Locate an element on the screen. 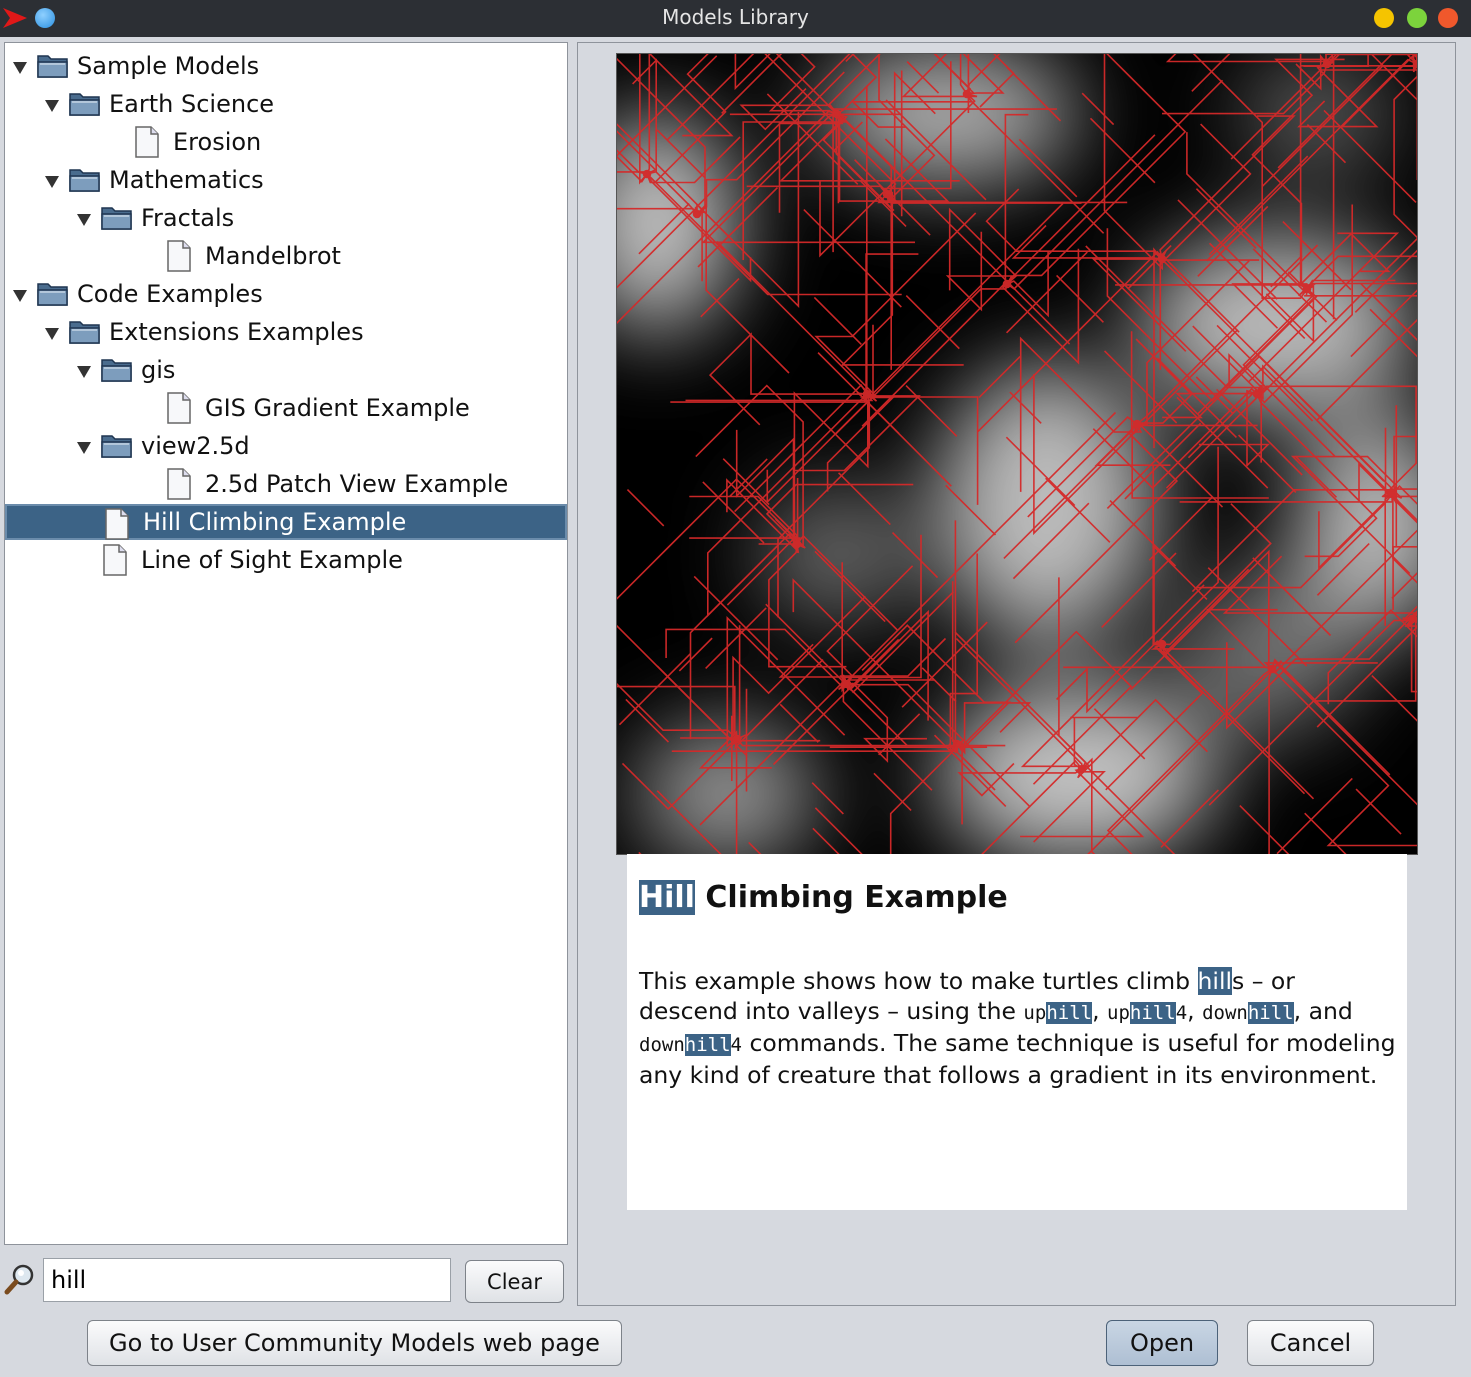  tree-item: Fractals is located at coordinates (286, 218).